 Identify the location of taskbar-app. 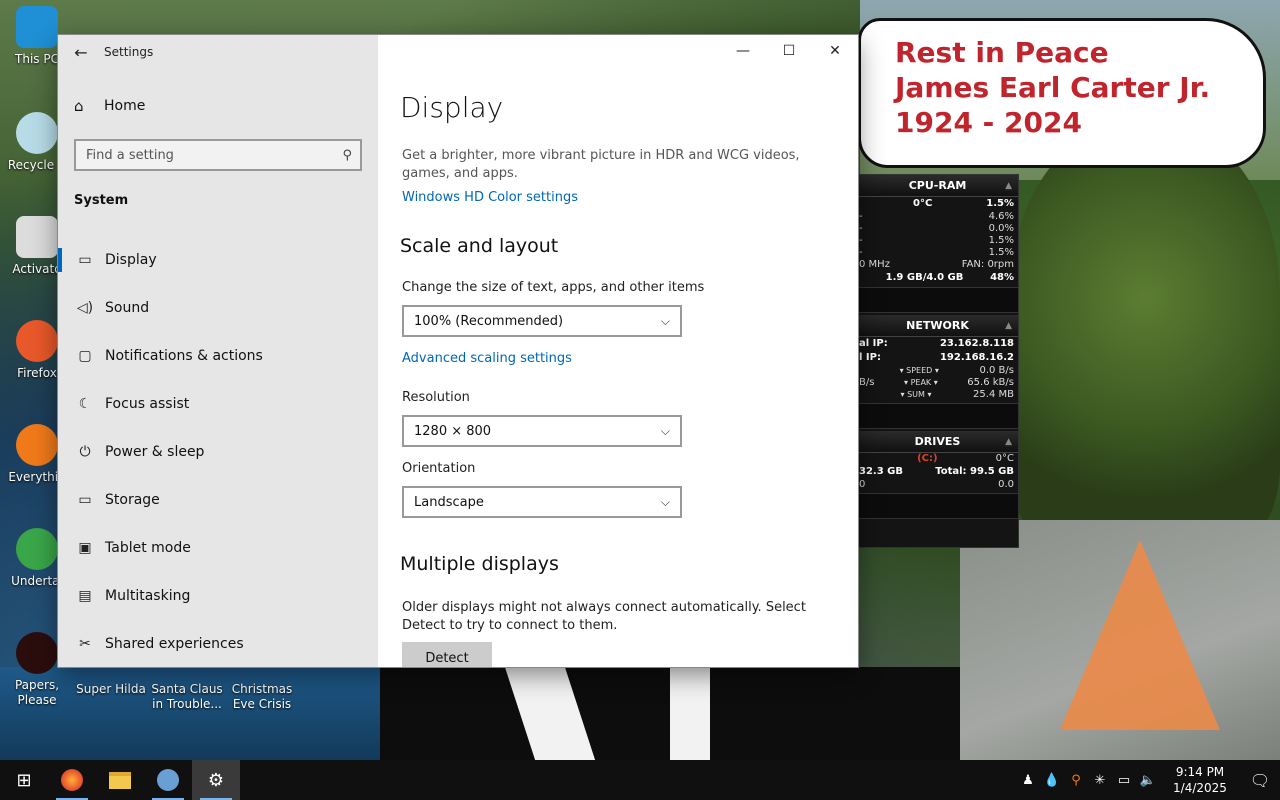
(168, 780).